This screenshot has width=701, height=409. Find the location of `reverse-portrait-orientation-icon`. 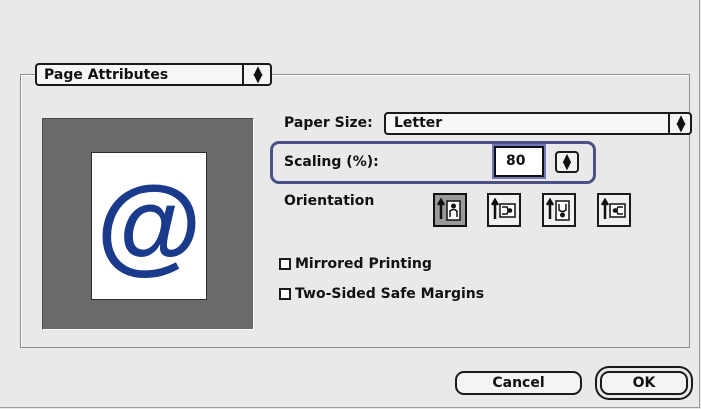

reverse-portrait-orientation-icon is located at coordinates (558, 209).